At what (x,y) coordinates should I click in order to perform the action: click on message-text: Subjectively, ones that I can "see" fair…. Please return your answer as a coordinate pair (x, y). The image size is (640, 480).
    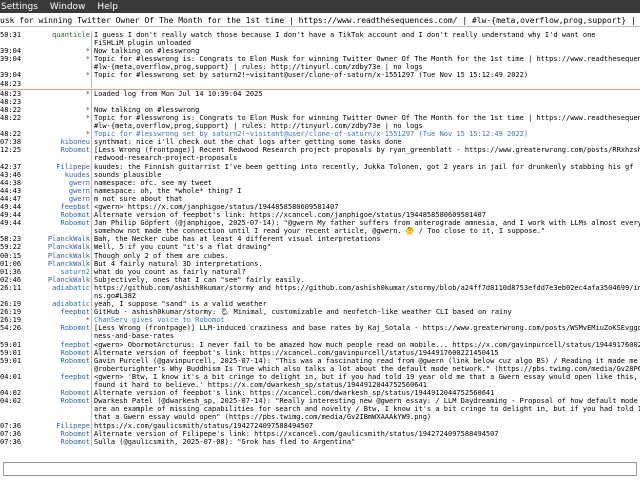
    Looking at the image, I should click on (199, 279).